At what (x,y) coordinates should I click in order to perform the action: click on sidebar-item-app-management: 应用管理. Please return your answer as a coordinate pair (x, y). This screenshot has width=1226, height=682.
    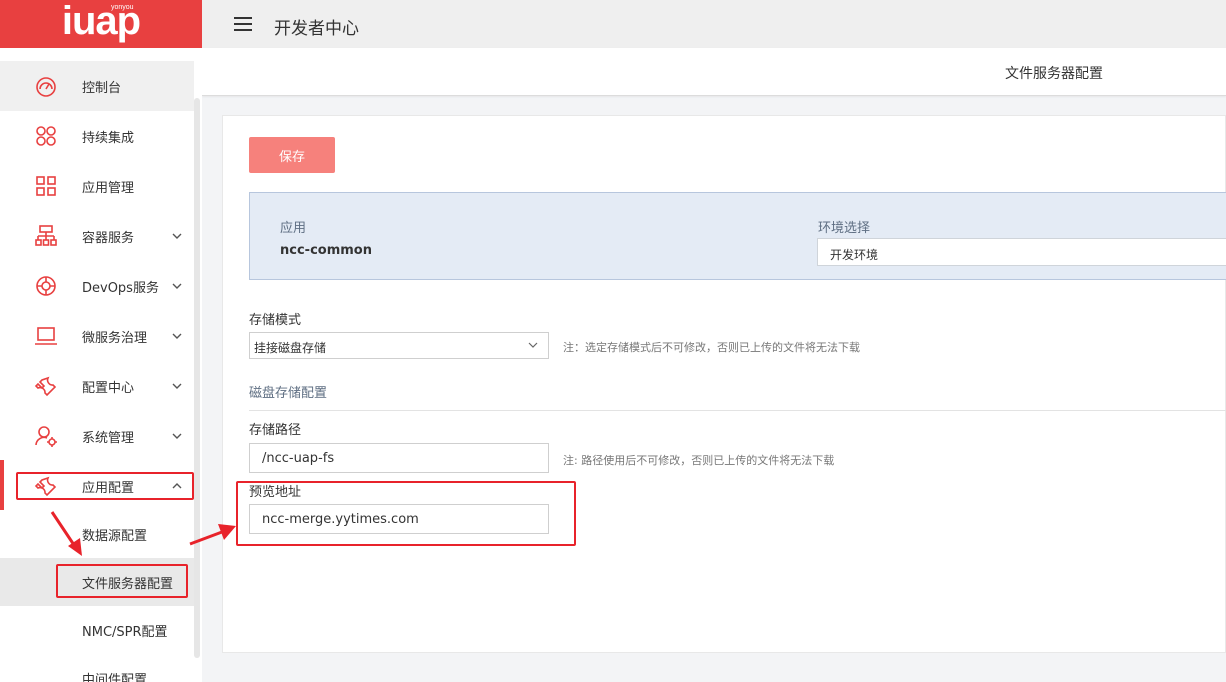
    Looking at the image, I should click on (97, 186).